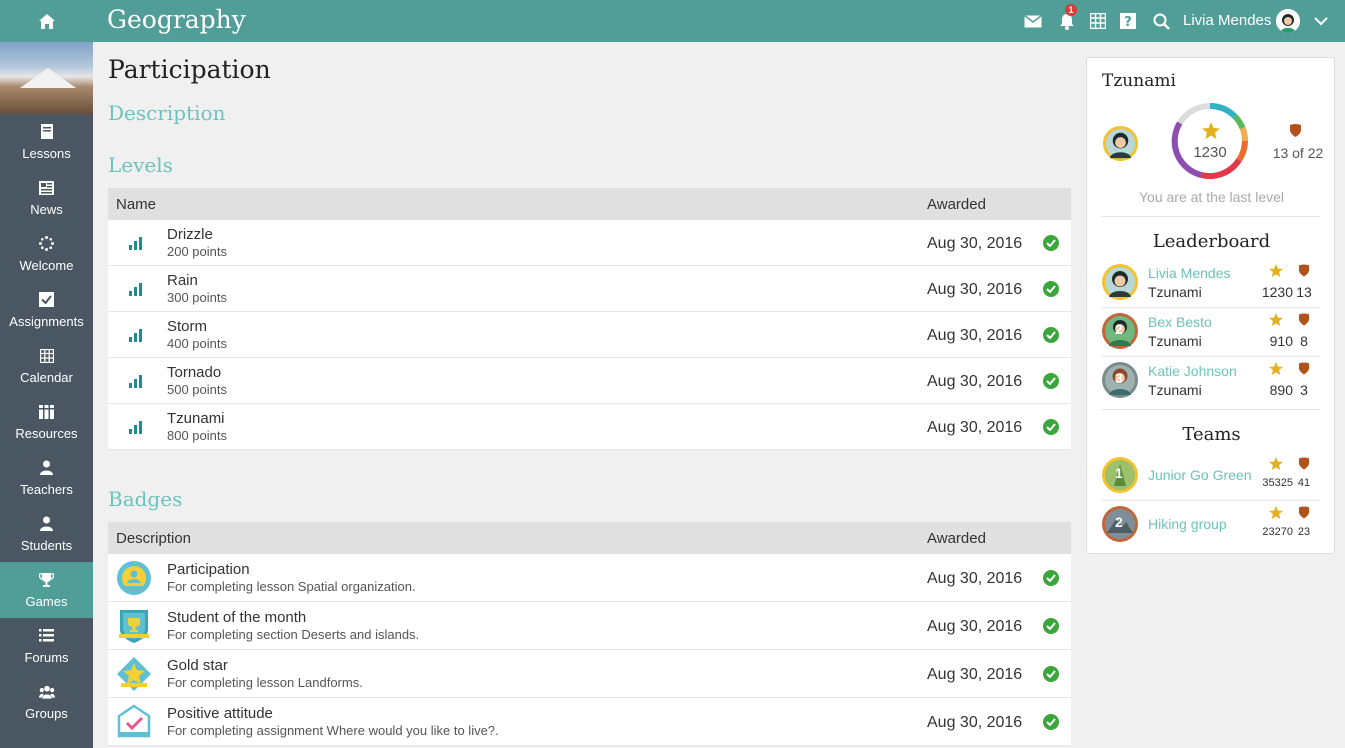  Describe the element at coordinates (1277, 532) in the screenshot. I see `team-points: 23270` at that location.